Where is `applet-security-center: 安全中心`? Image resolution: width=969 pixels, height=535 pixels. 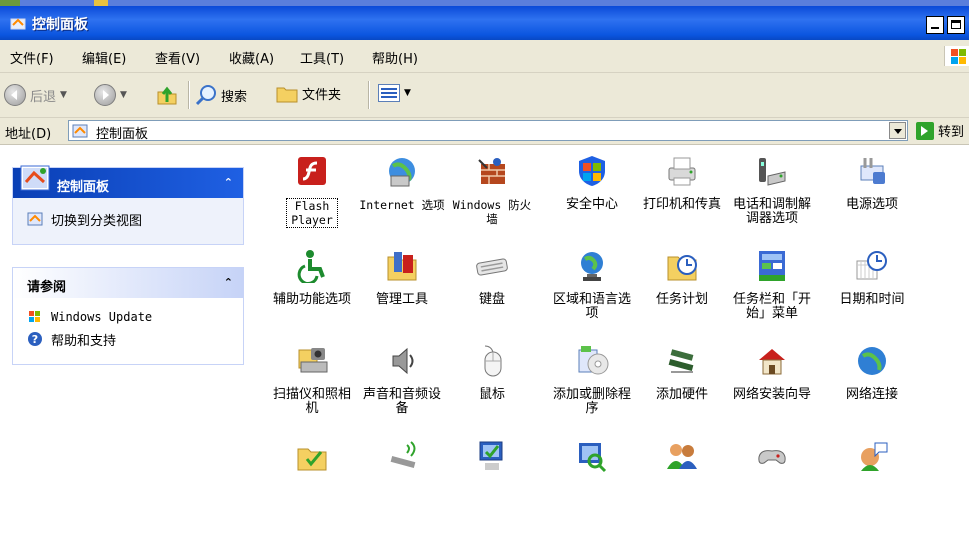
applet-security-center: 安全中心 is located at coordinates (592, 200).